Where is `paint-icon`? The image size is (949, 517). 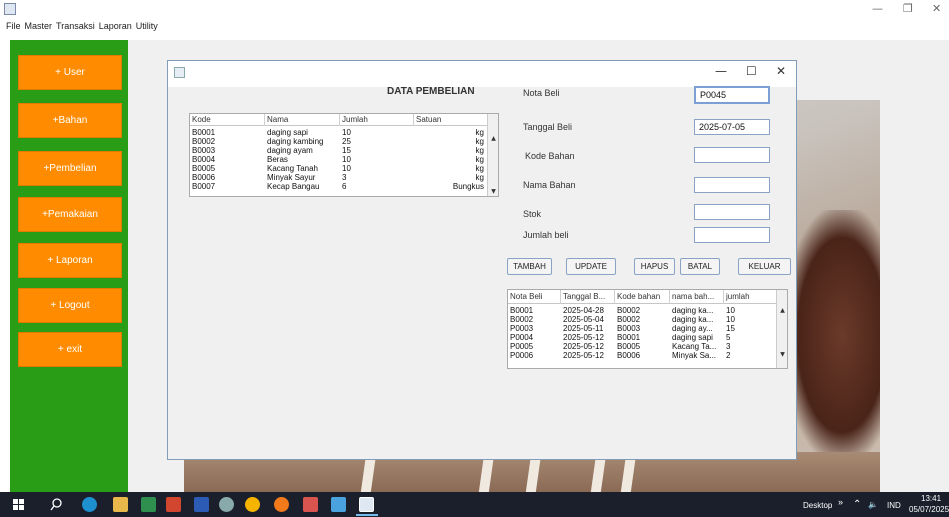
paint-icon is located at coordinates (226, 504).